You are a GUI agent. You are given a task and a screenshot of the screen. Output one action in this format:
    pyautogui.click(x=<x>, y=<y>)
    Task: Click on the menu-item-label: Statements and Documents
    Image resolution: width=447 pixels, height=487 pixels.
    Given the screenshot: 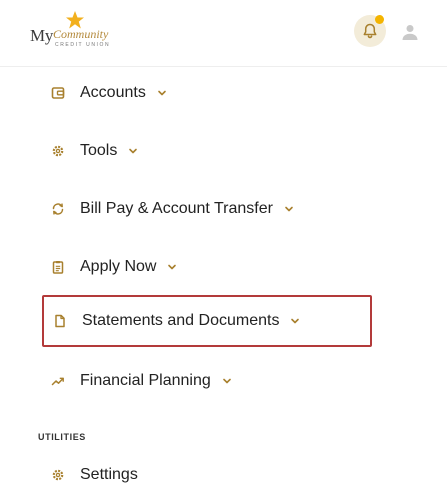 What is the action you would take?
    pyautogui.click(x=181, y=320)
    